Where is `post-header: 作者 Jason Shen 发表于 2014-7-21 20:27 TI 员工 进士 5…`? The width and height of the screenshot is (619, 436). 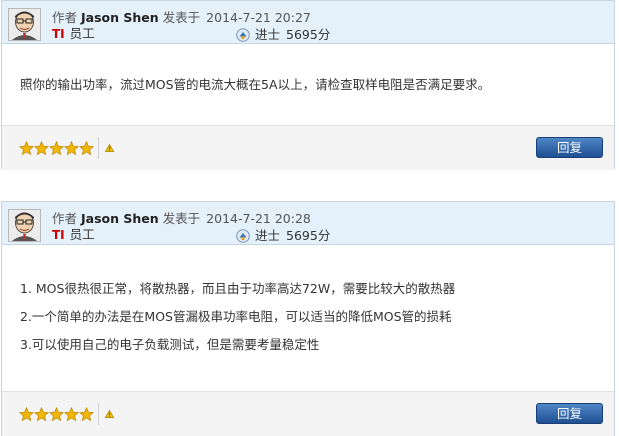 post-header: 作者 Jason Shen 发表于 2014-7-21 20:27 TI 员工 进士 5… is located at coordinates (308, 22).